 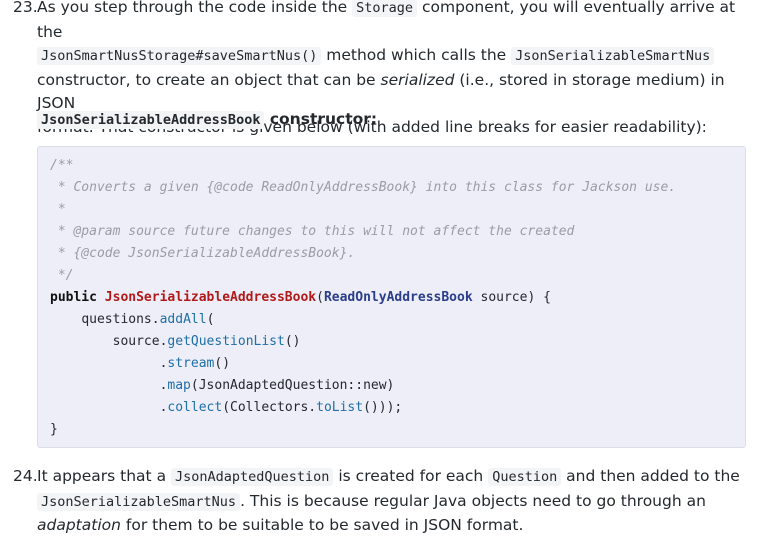 What do you see at coordinates (650, 476) in the screenshot?
I see `text: and then added to the` at bounding box center [650, 476].